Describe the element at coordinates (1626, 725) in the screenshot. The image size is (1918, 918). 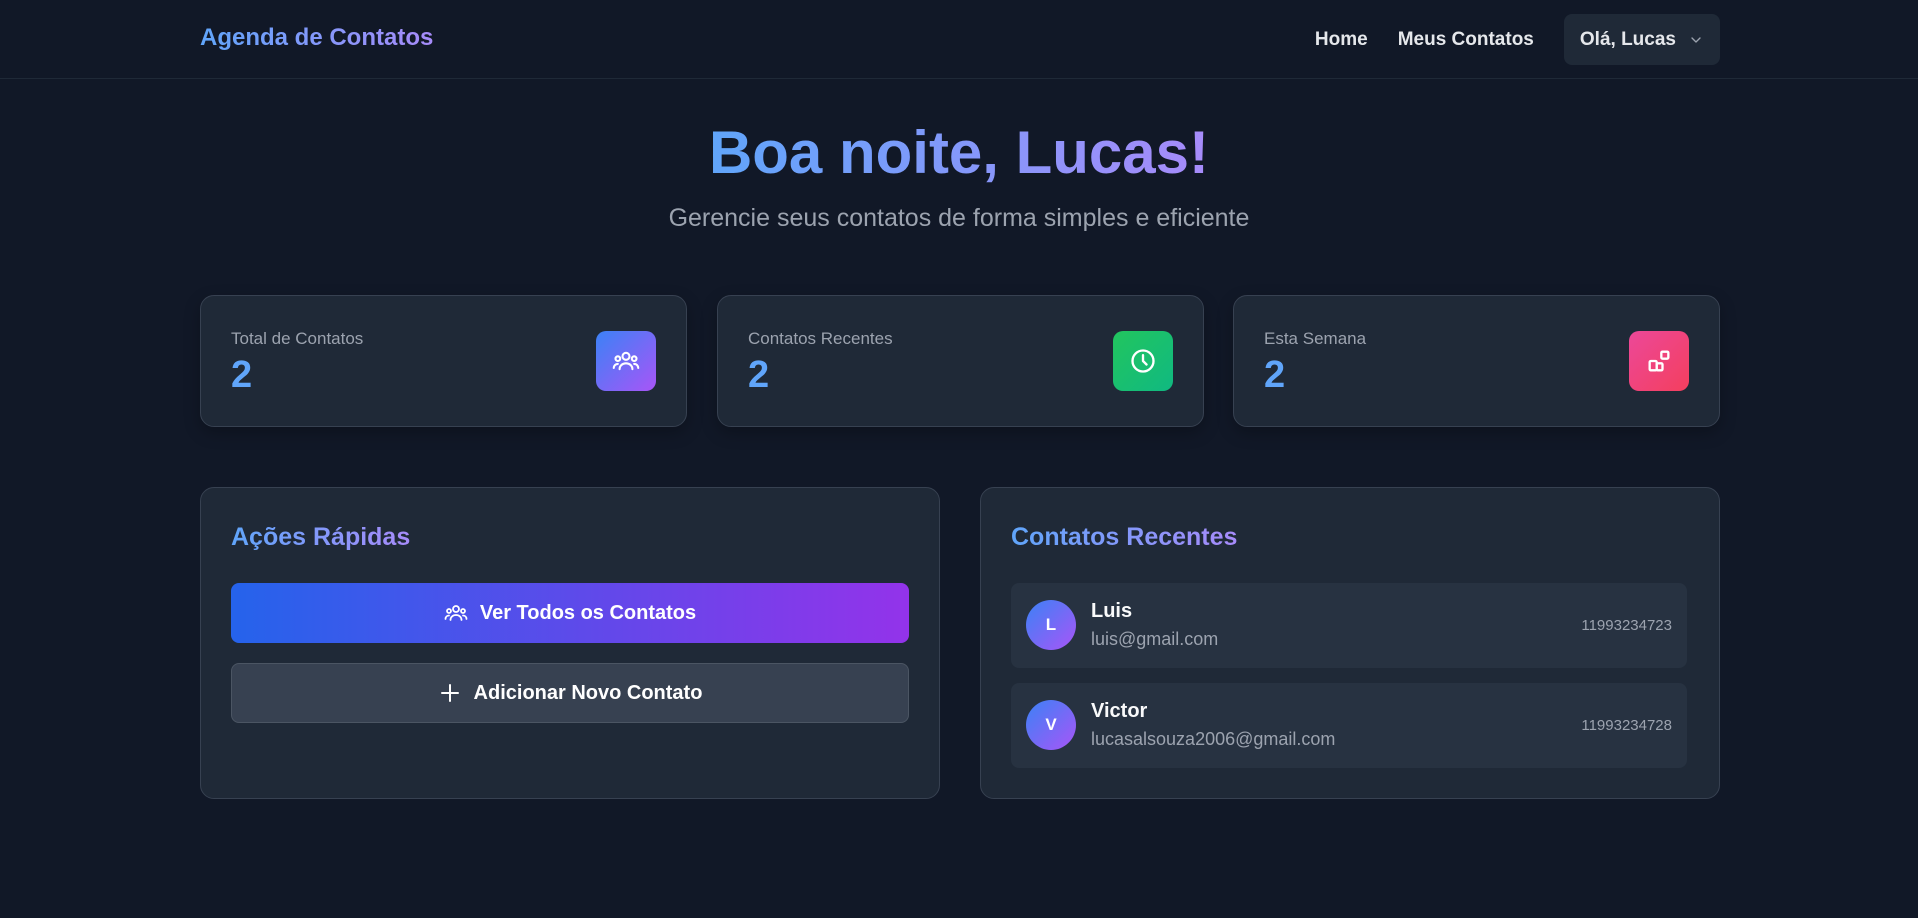
I see `contact-phone: 11993234728` at that location.